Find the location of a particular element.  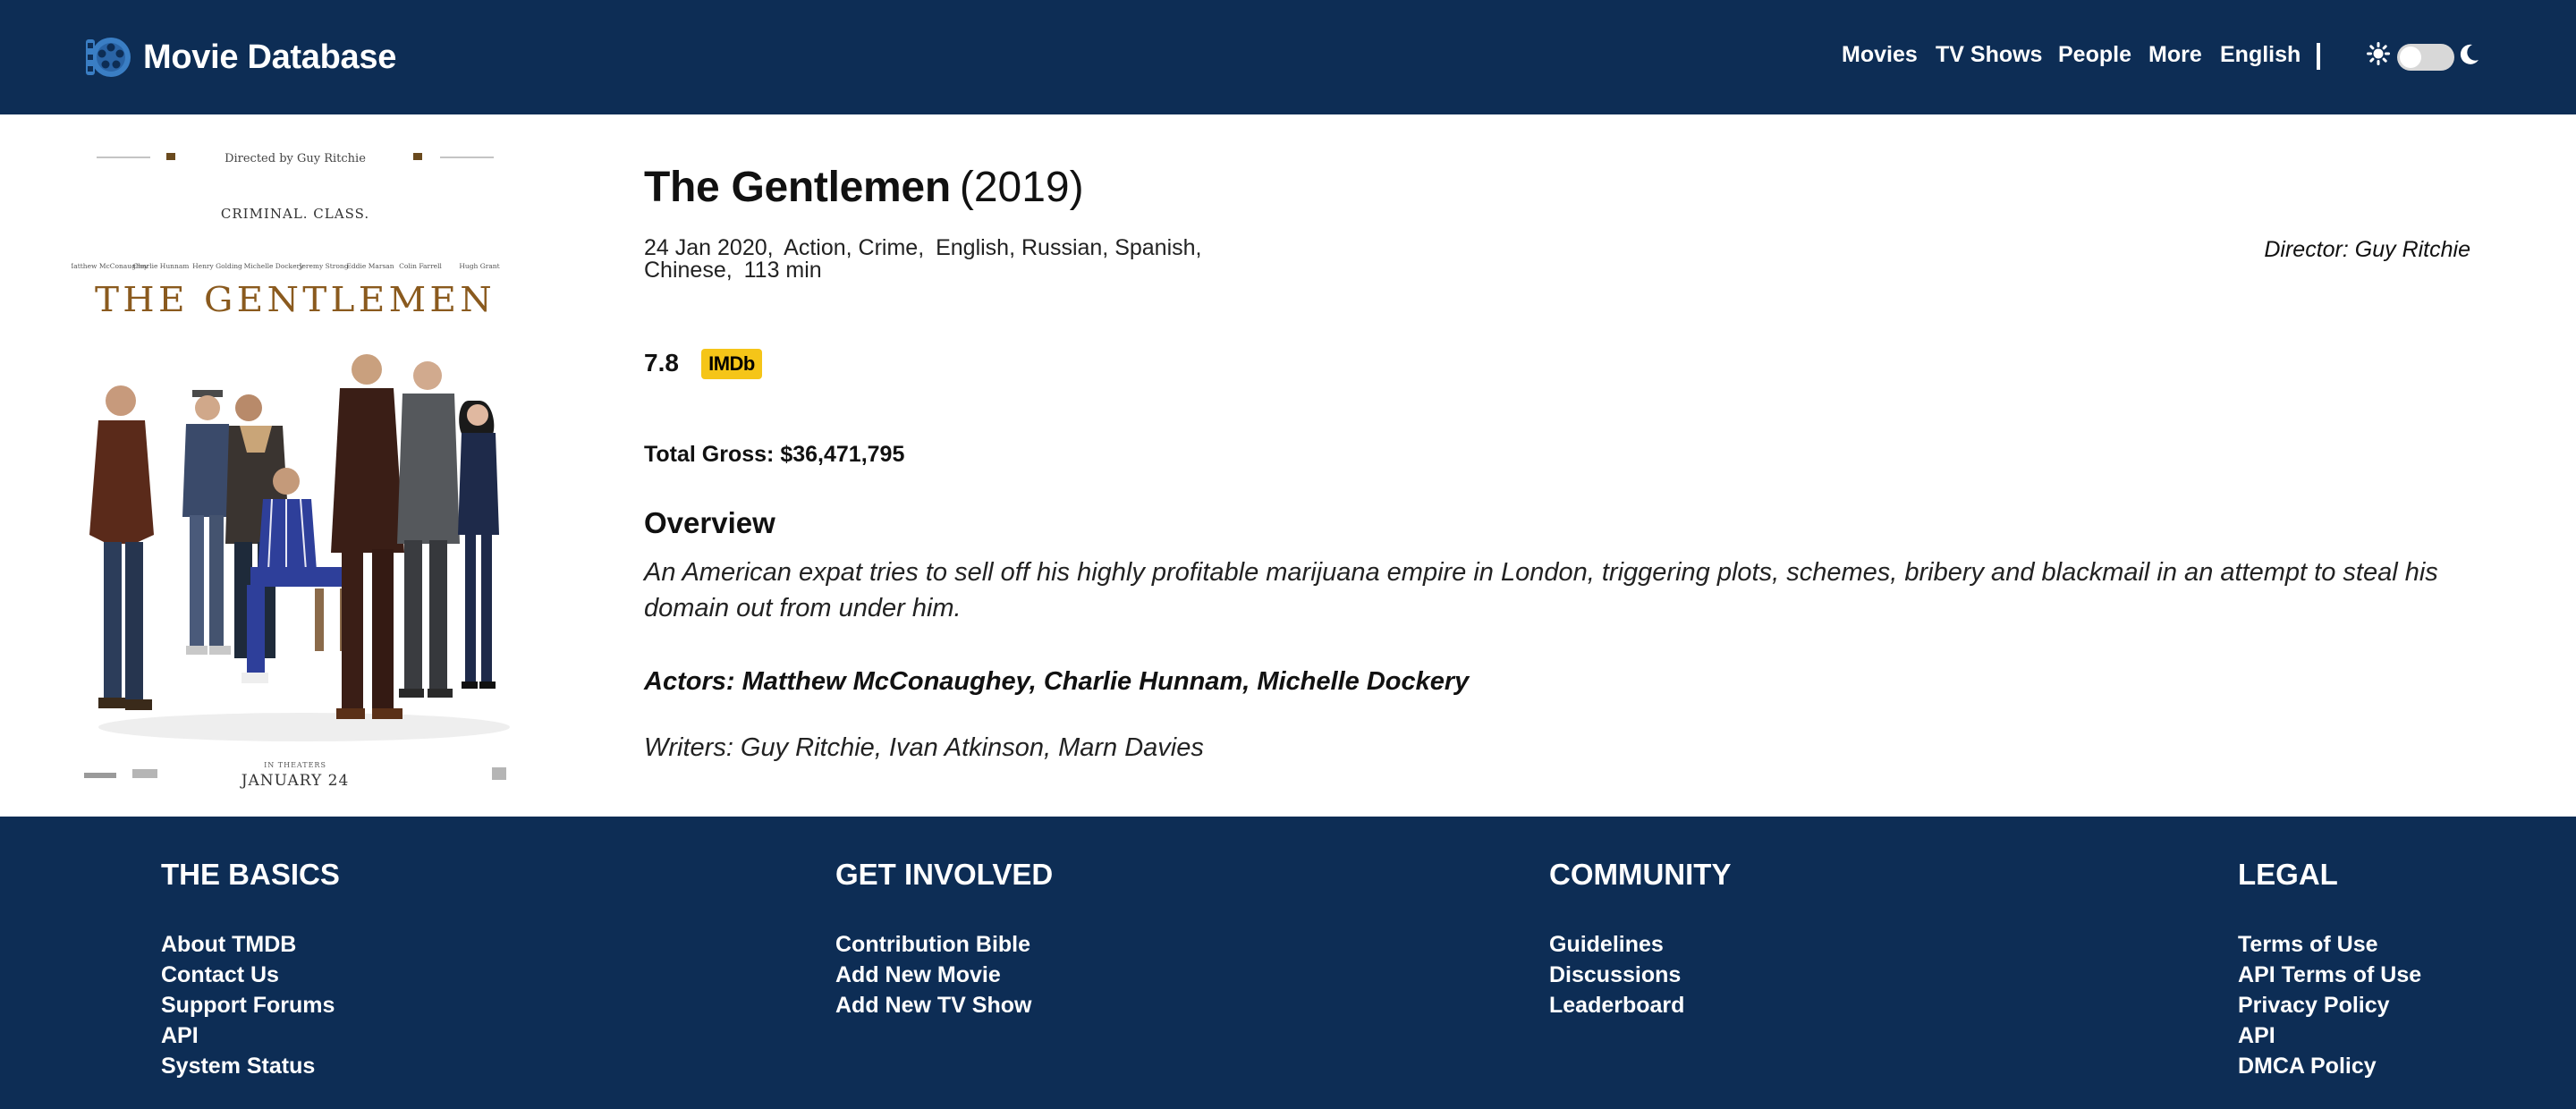

runtime: 113 min is located at coordinates (782, 270).